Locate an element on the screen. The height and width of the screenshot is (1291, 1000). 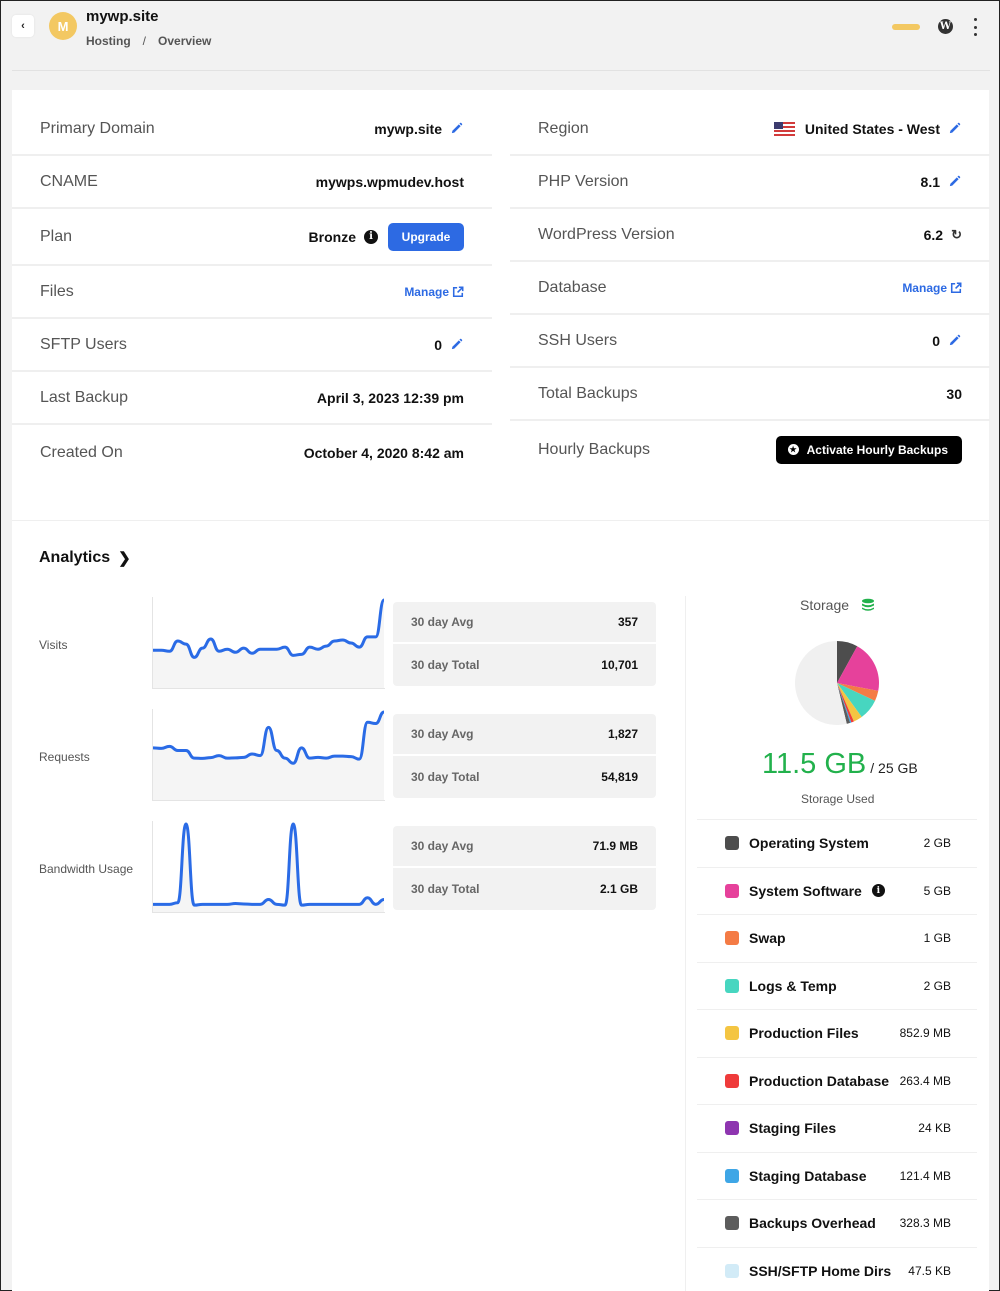
stat-row-30-day-avg: 30 day Avg 357 is located at coordinates (524, 623).